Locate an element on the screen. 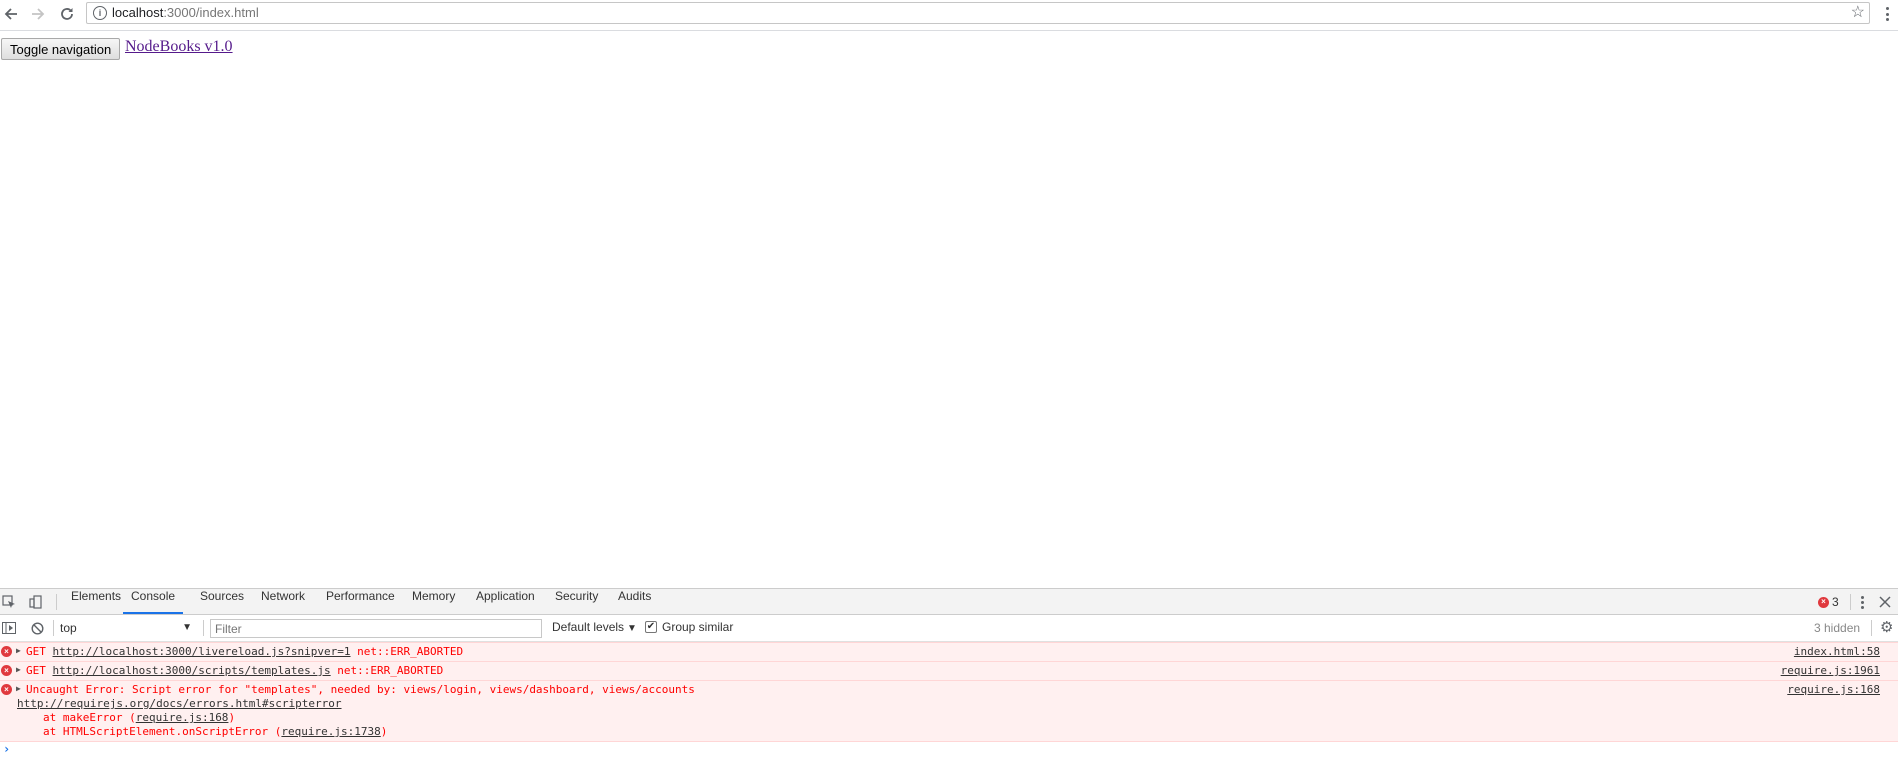 This screenshot has width=1898, height=783. hidden-messages-count: 3 hidden is located at coordinates (1837, 628).